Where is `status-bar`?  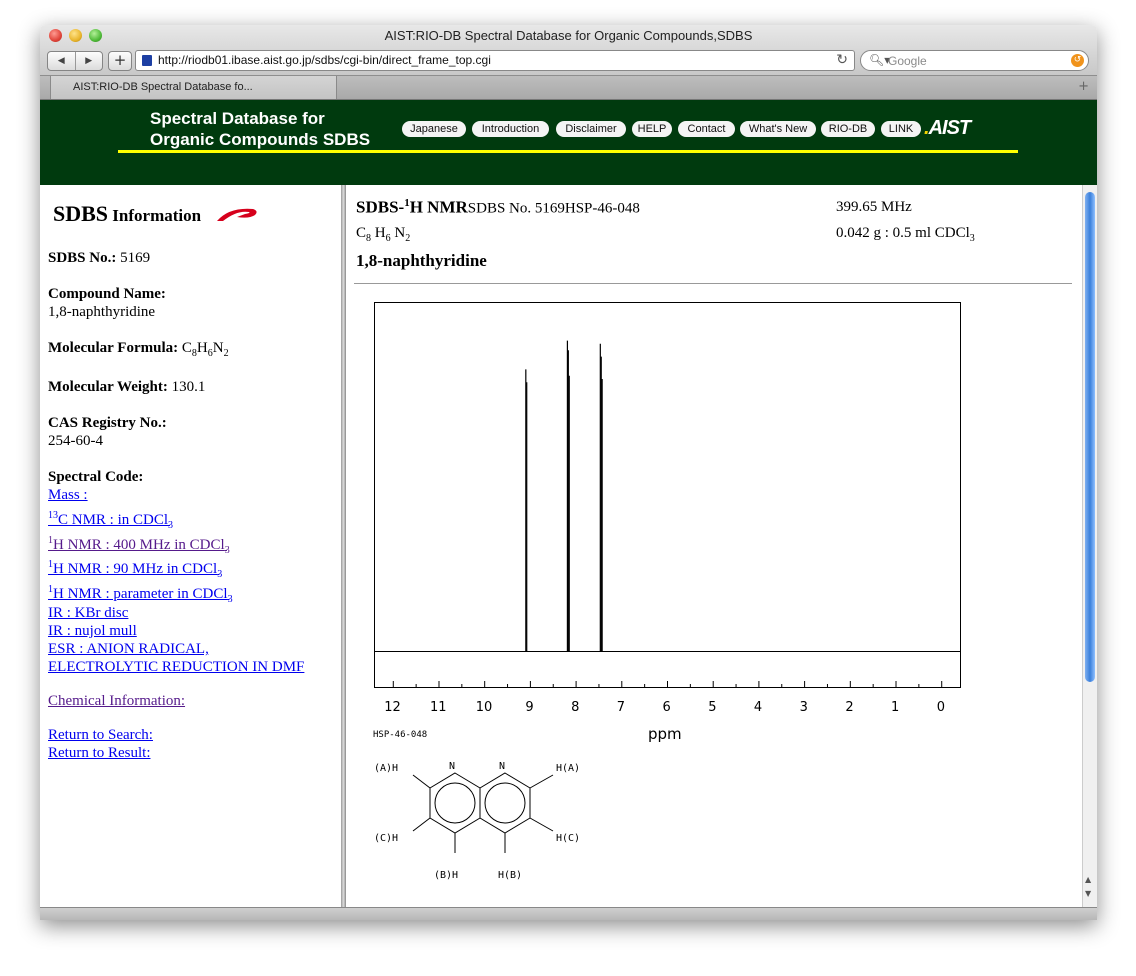
status-bar is located at coordinates (568, 913).